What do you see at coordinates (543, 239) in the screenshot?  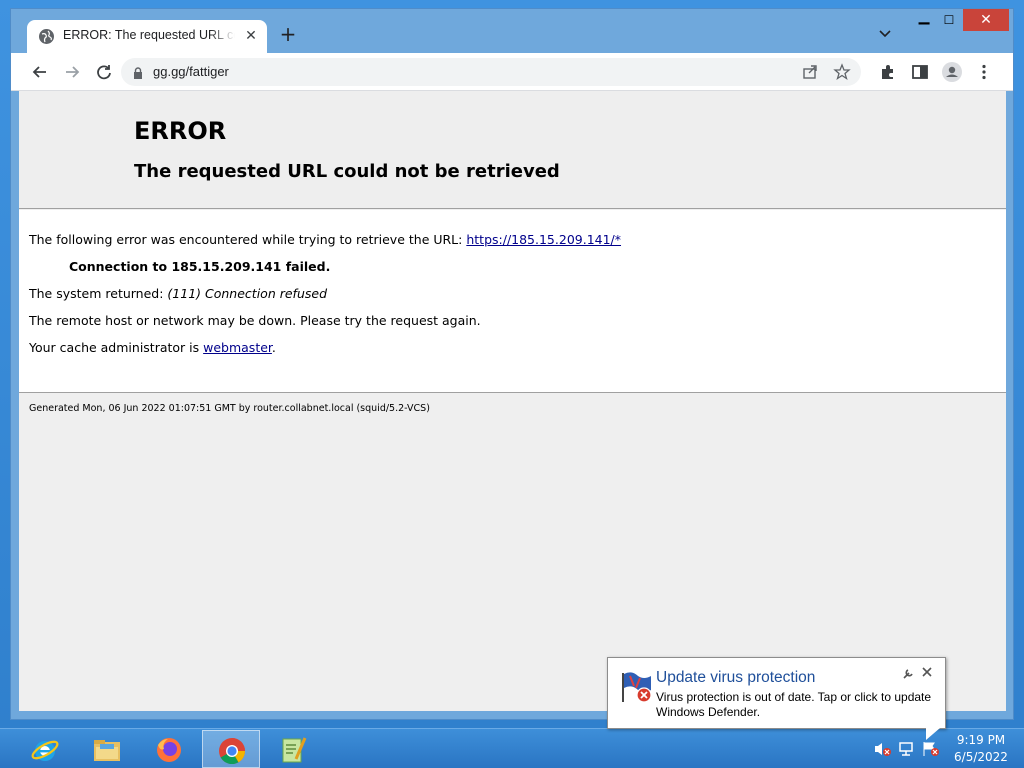 I see `failed-url-link: https://185.15.209.141/*` at bounding box center [543, 239].